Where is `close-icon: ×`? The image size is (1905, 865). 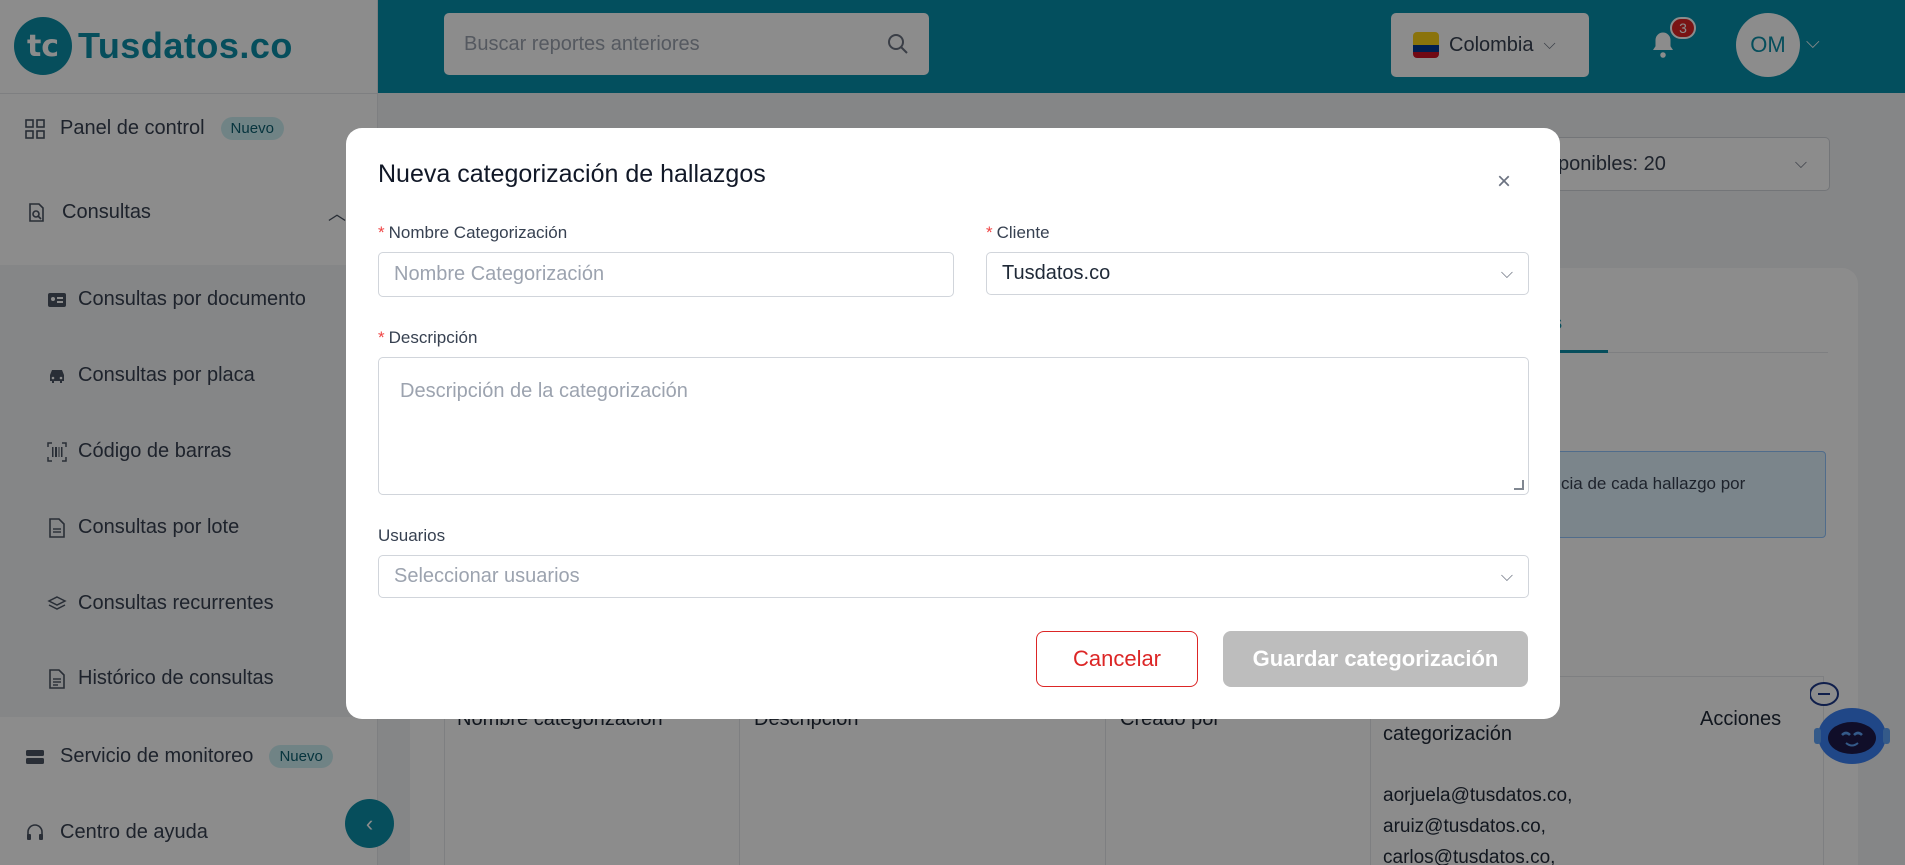 close-icon: × is located at coordinates (1504, 181).